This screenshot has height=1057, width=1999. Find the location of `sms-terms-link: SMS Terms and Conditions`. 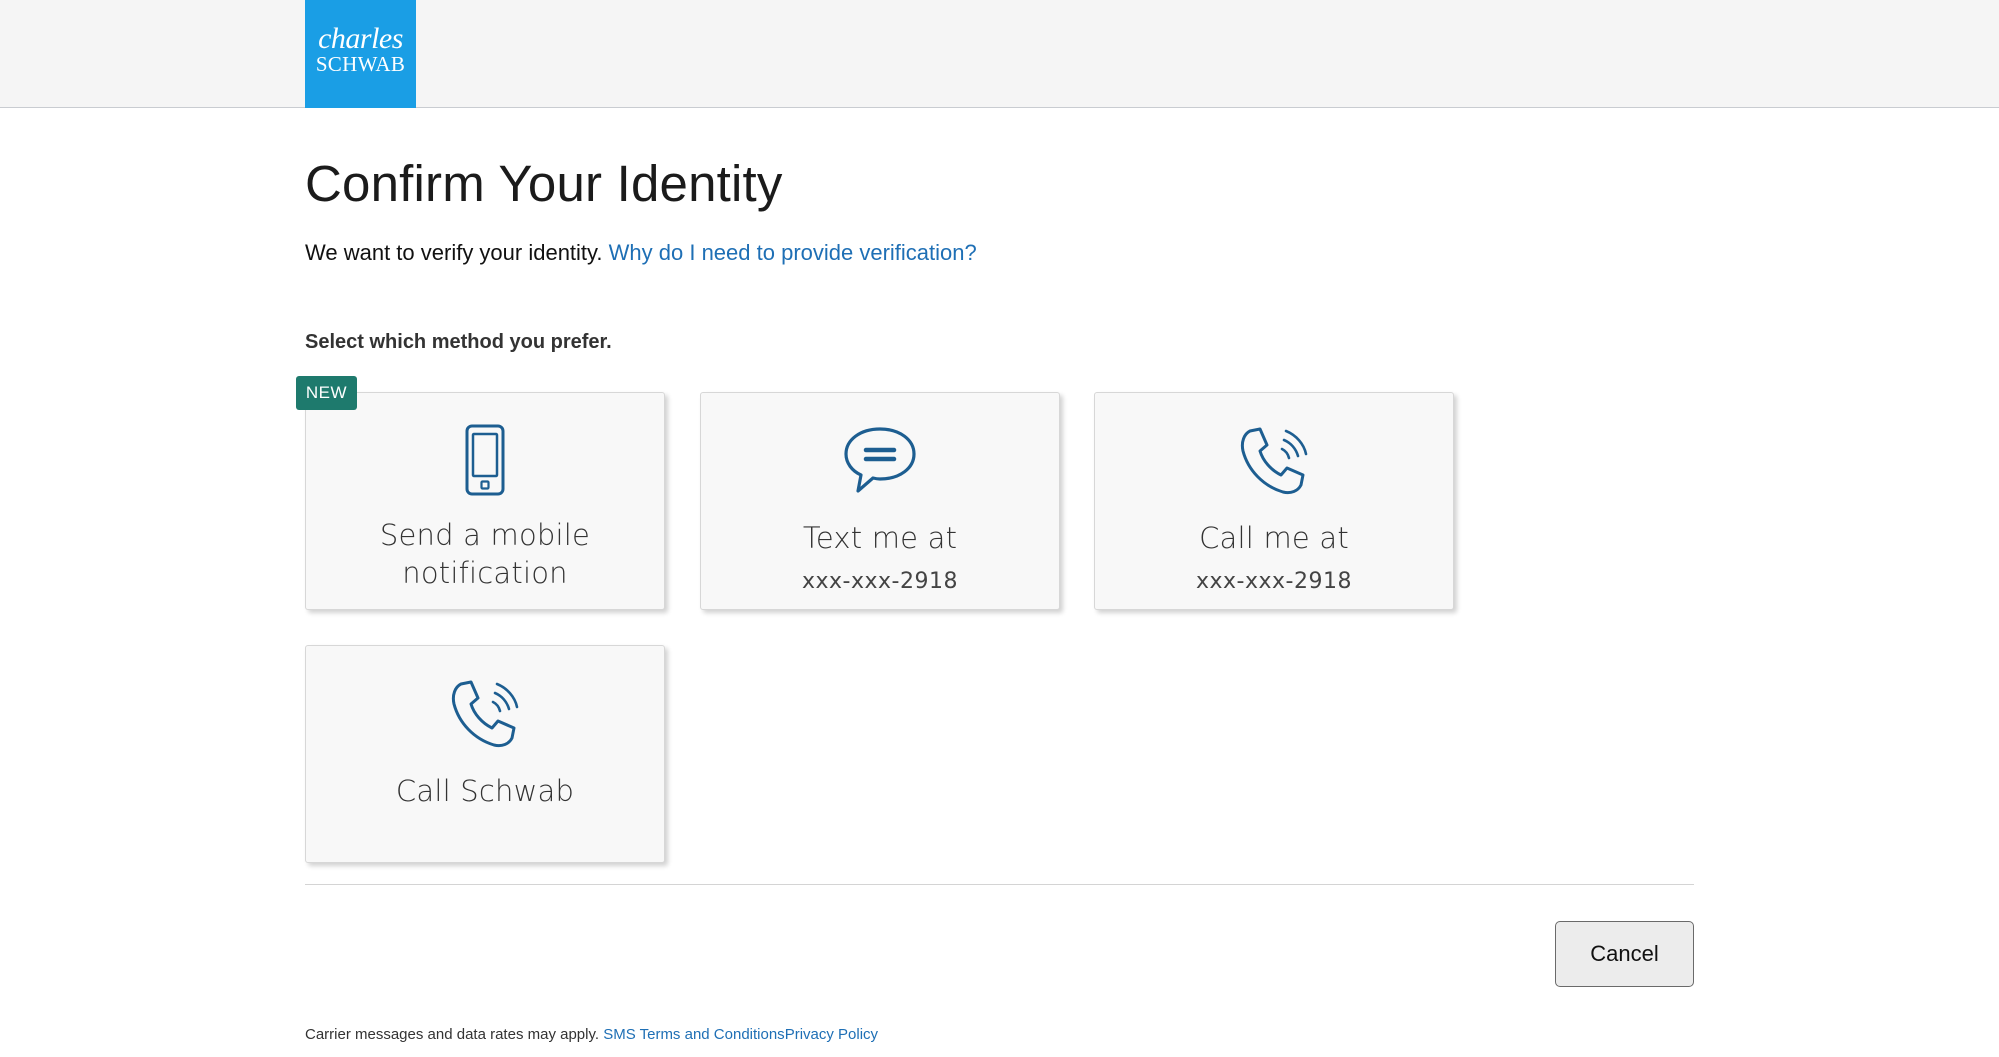

sms-terms-link: SMS Terms and Conditions is located at coordinates (693, 1034).